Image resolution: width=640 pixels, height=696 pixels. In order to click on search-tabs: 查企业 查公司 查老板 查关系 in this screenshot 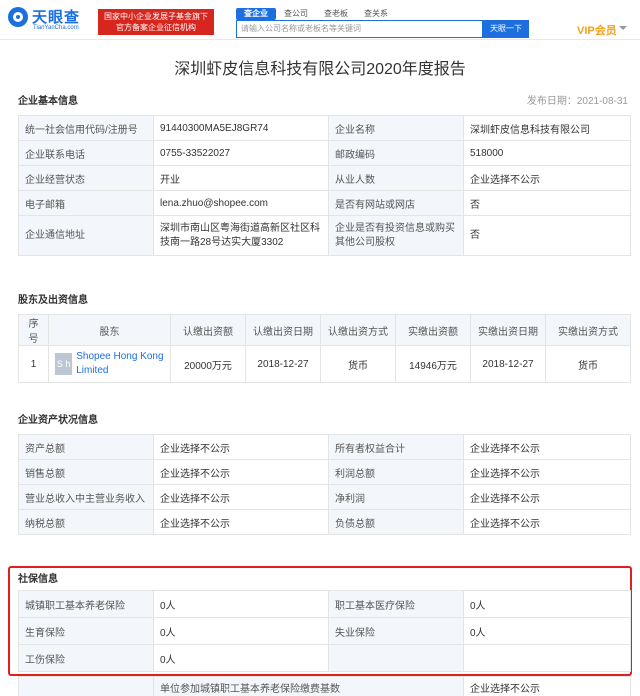, I will do `click(316, 14)`.